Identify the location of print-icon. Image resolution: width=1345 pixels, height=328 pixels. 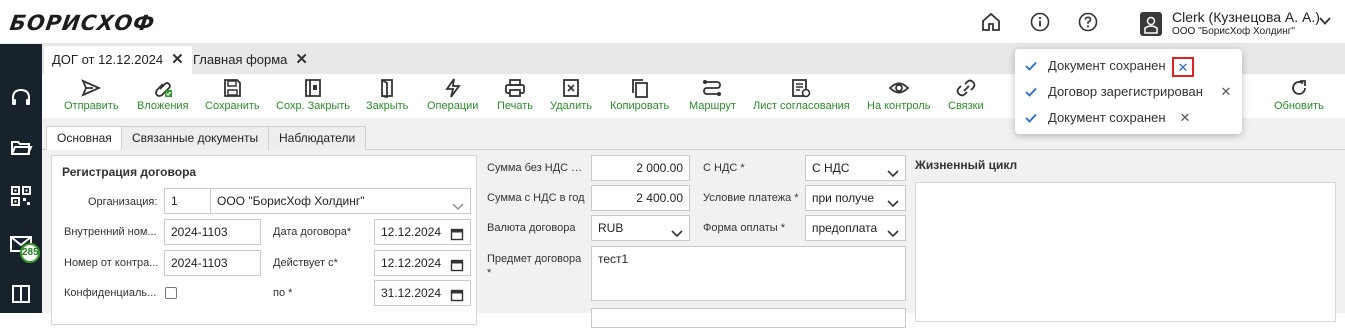
(515, 88).